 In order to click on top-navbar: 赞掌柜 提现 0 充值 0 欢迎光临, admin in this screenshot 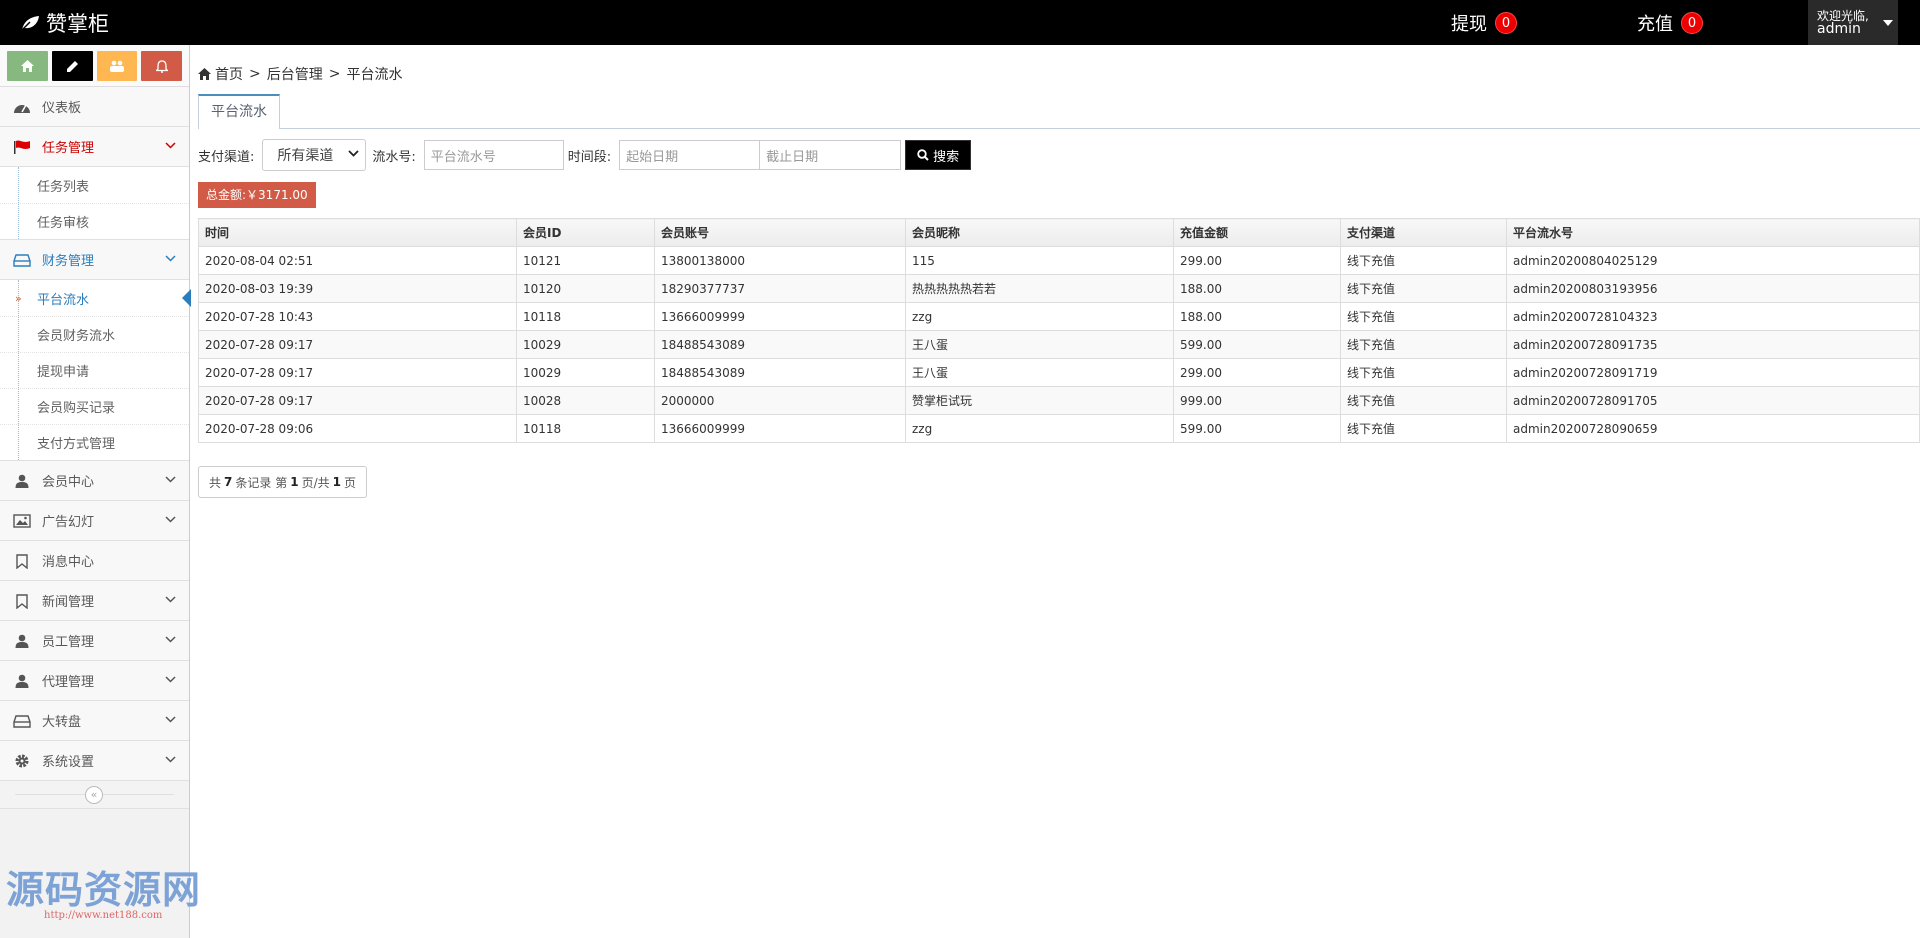, I will do `click(960, 22)`.